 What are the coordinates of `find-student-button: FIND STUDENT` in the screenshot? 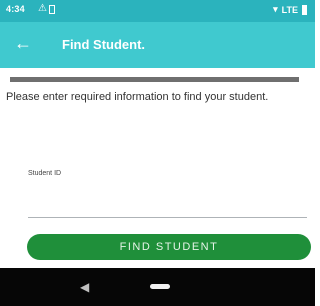 It's located at (169, 247).